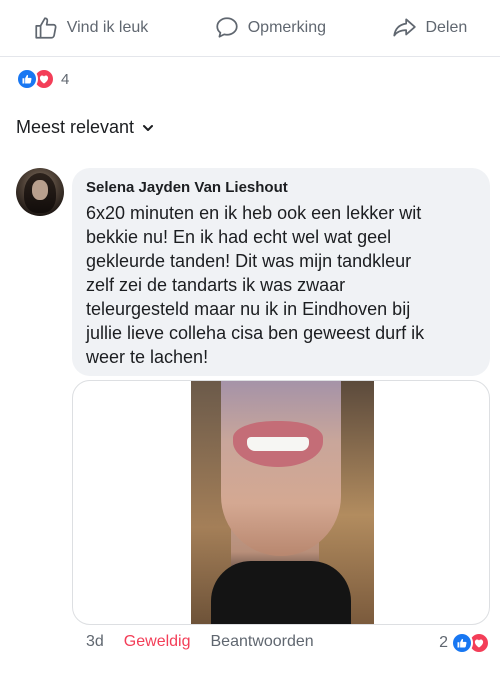  Describe the element at coordinates (65, 79) in the screenshot. I see `reaction-count: 4` at that location.